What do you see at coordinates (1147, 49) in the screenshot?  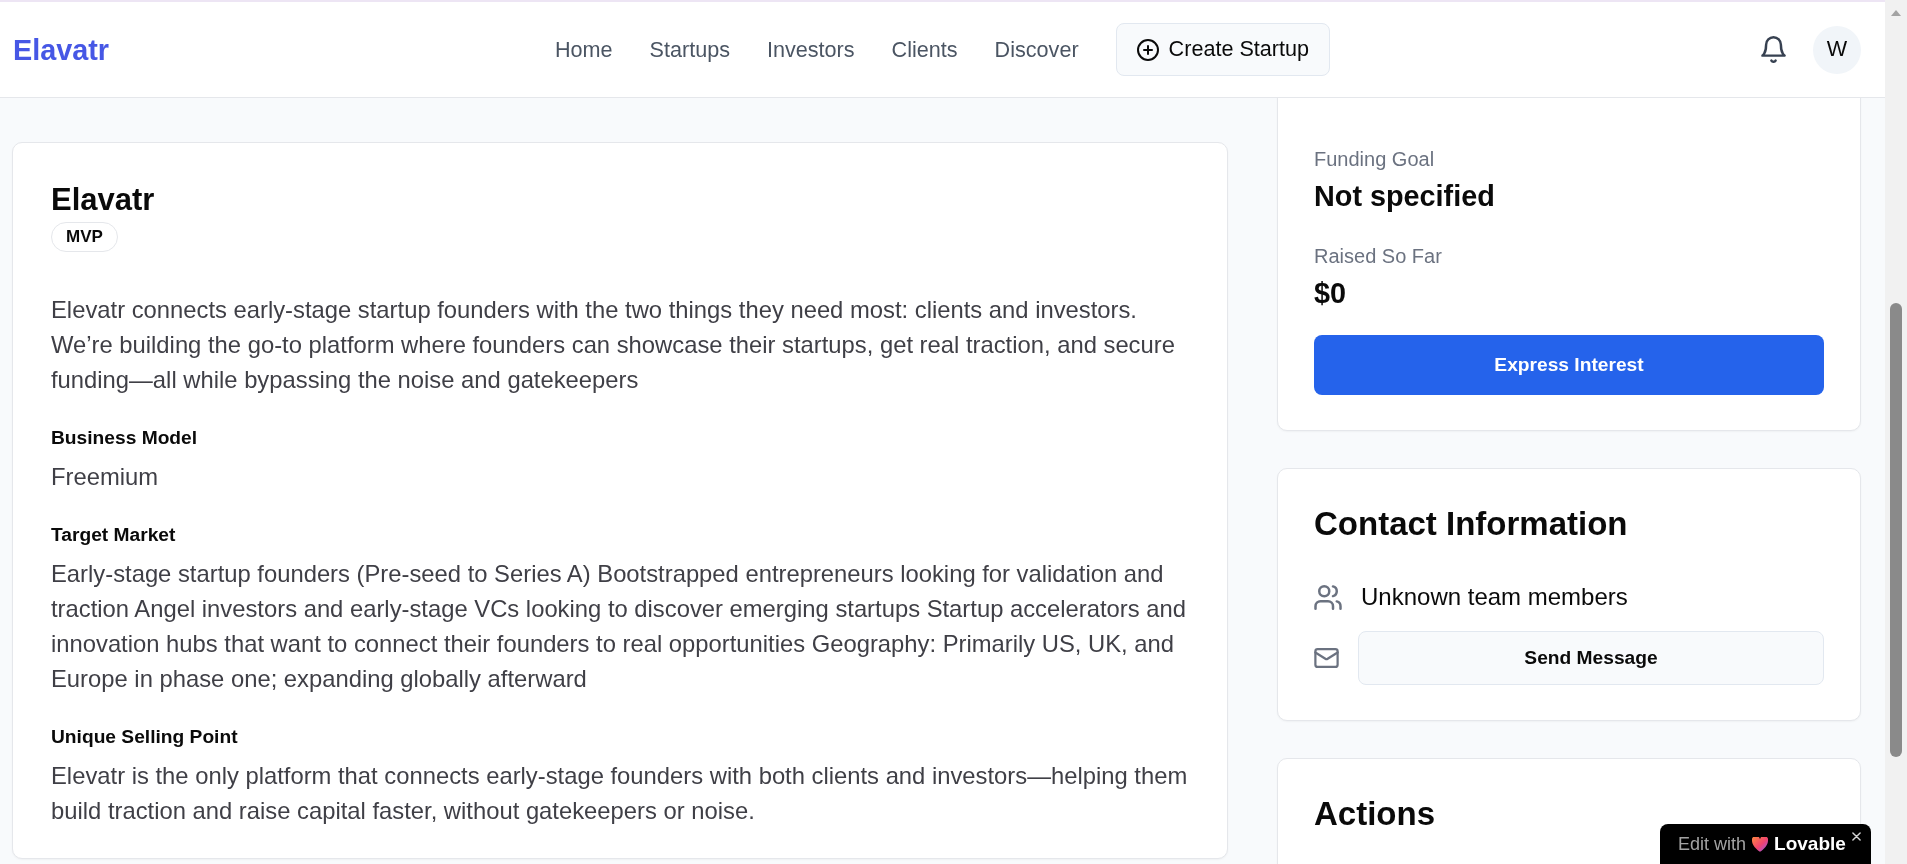 I see `plus-circle-icon` at bounding box center [1147, 49].